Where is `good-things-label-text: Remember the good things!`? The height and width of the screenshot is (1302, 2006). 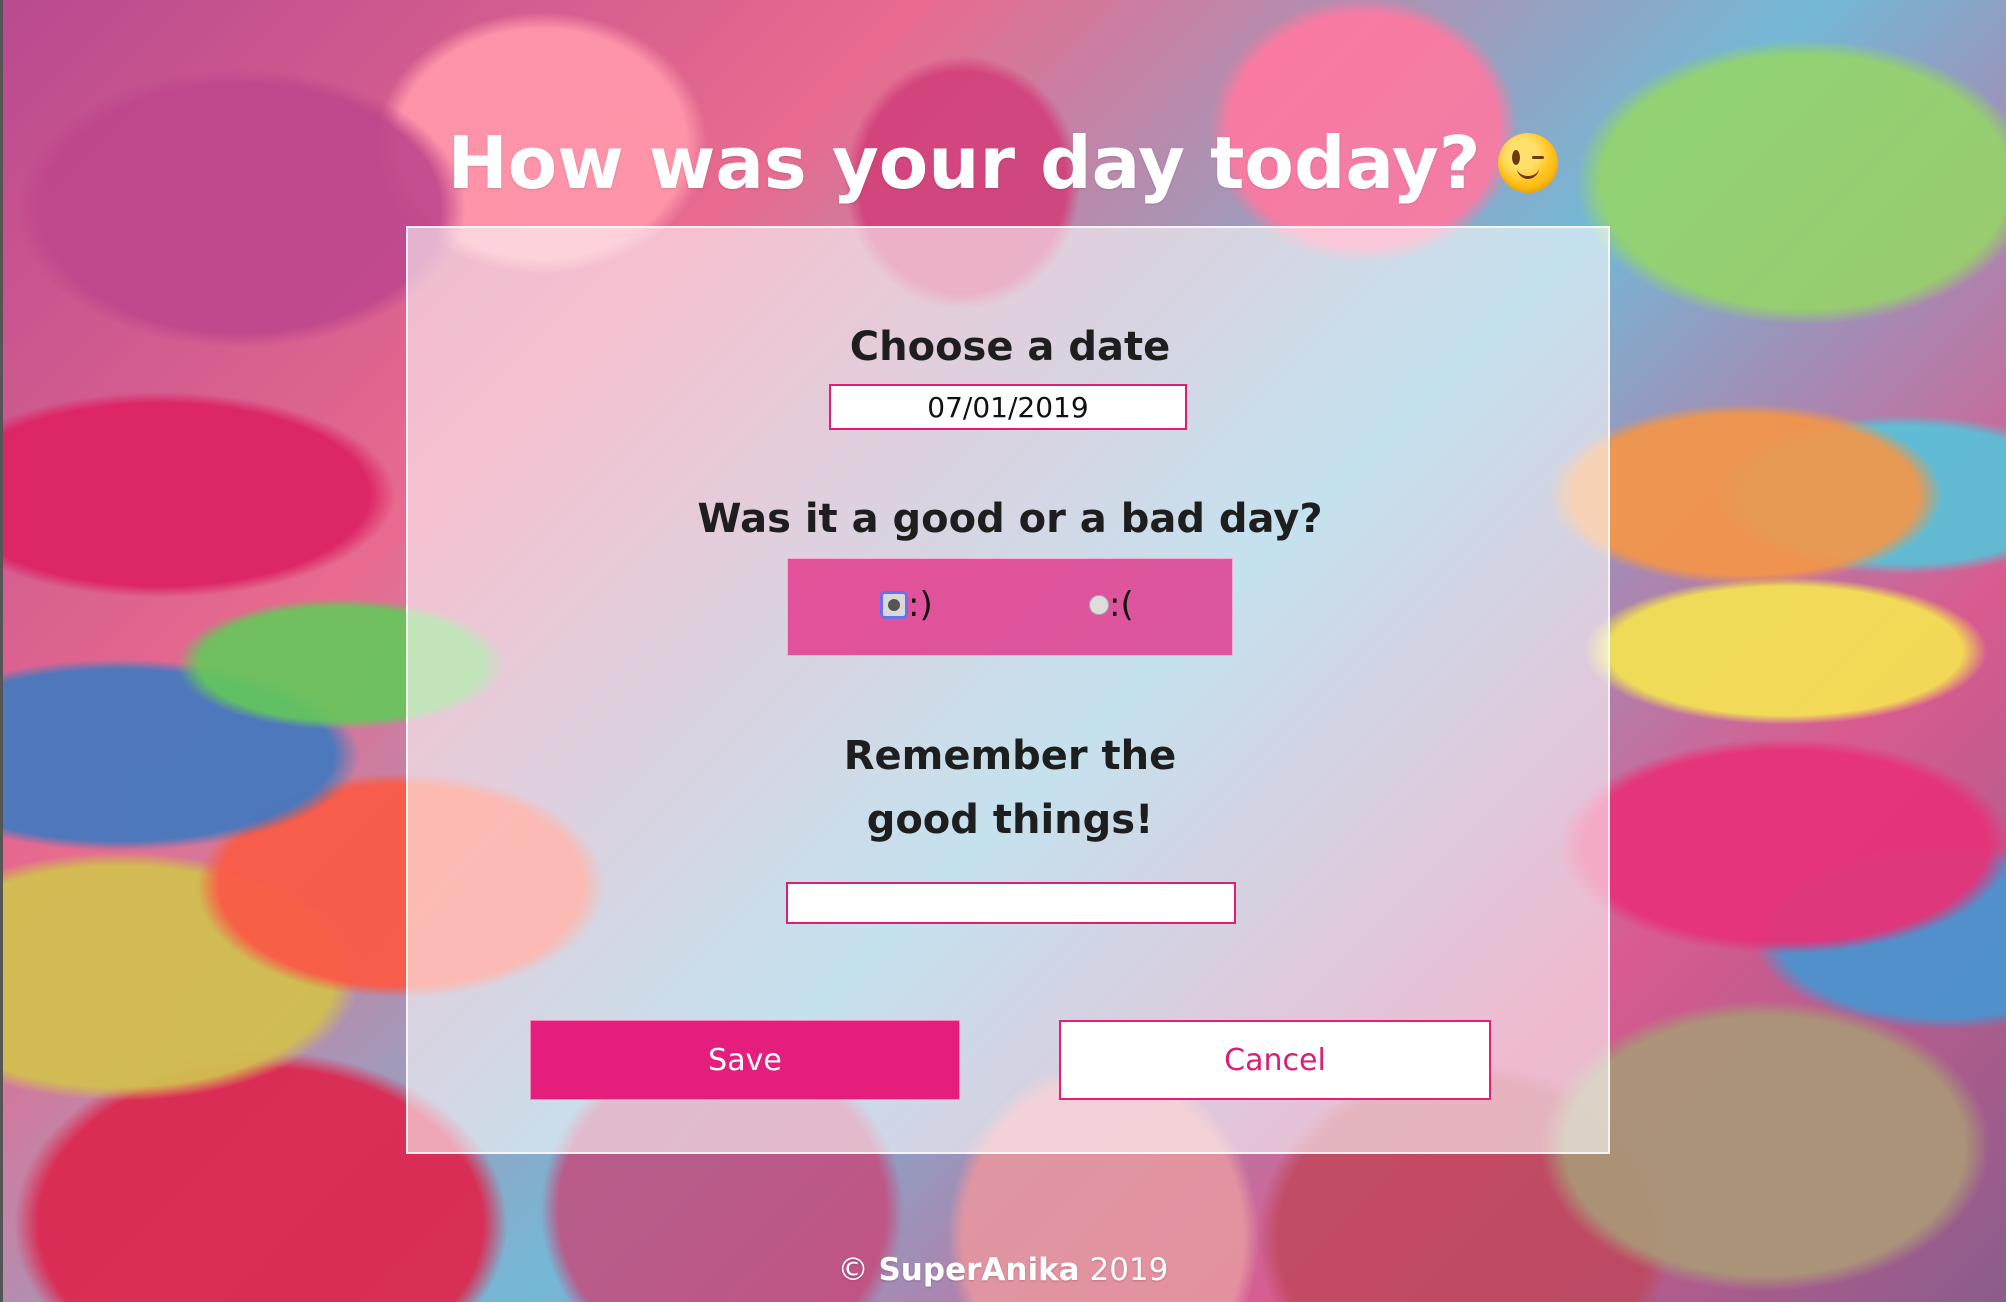 good-things-label-text: Remember the good things! is located at coordinates (1010, 788).